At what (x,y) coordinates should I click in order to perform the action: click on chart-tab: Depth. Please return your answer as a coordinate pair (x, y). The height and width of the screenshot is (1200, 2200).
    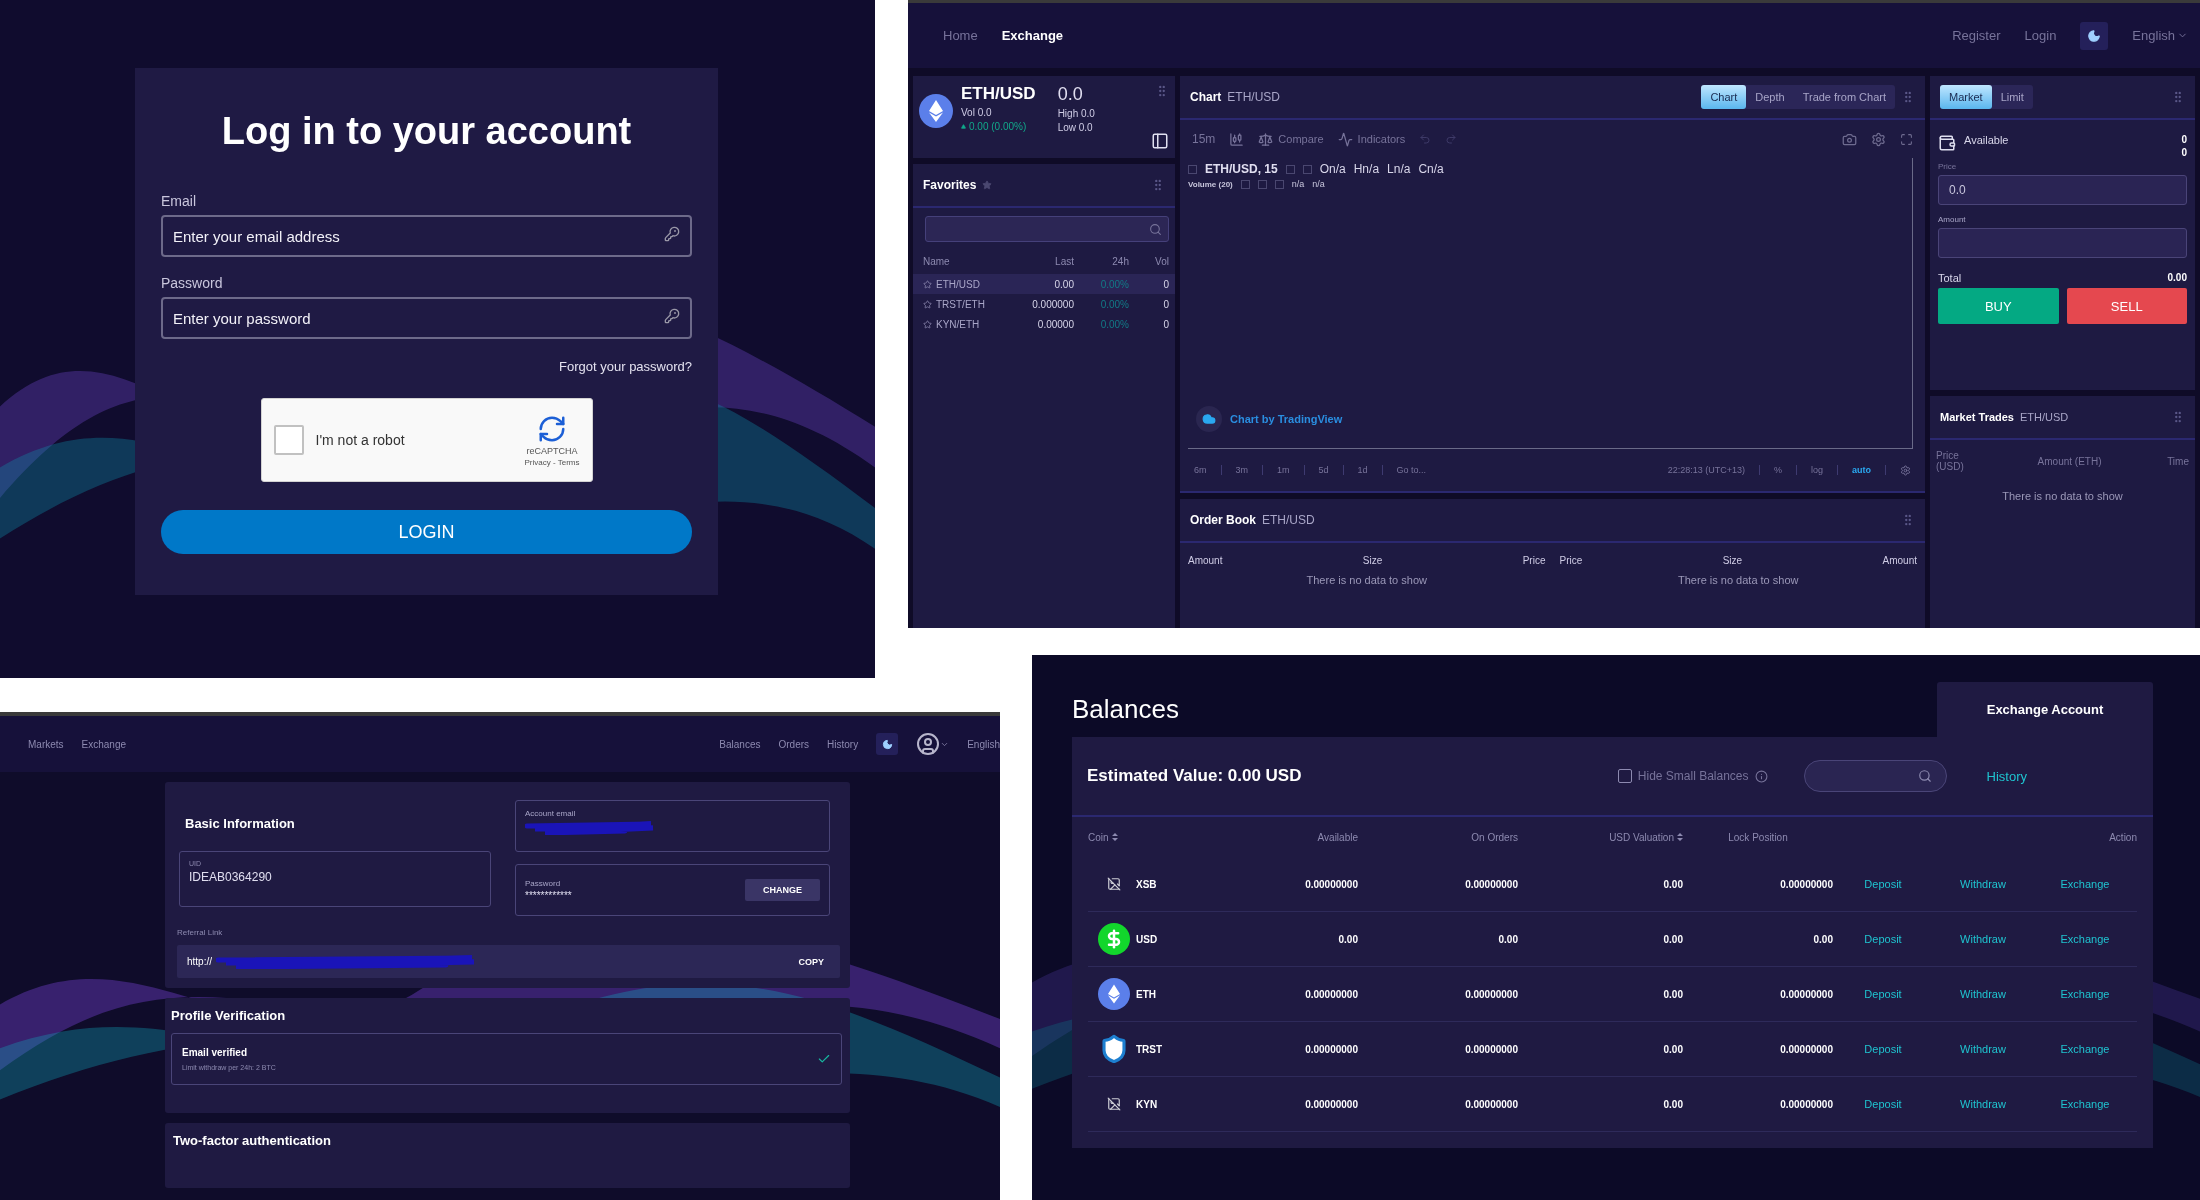
    Looking at the image, I should click on (1770, 97).